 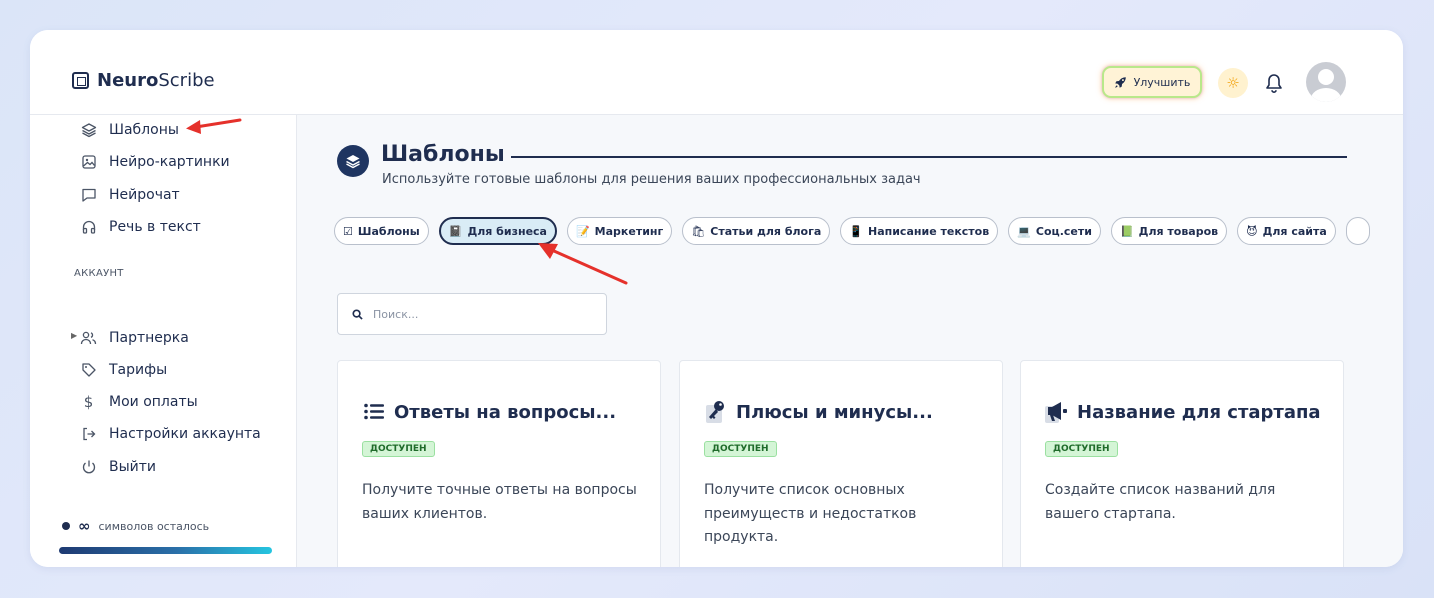 I want to click on login-icon, so click(x=88, y=434).